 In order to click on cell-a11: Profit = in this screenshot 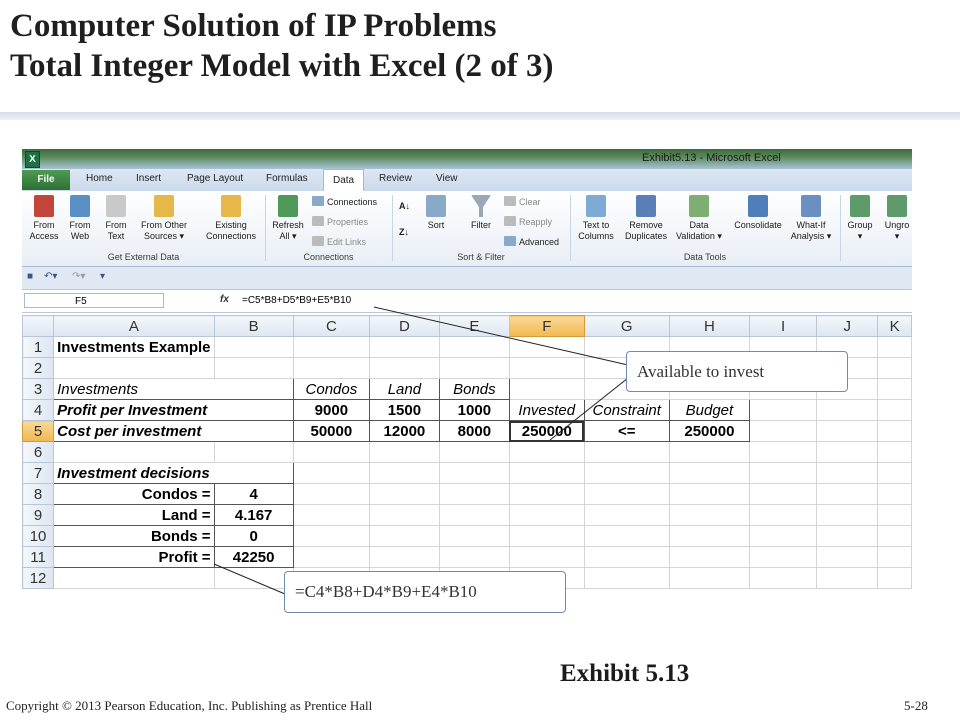, I will do `click(134, 557)`.